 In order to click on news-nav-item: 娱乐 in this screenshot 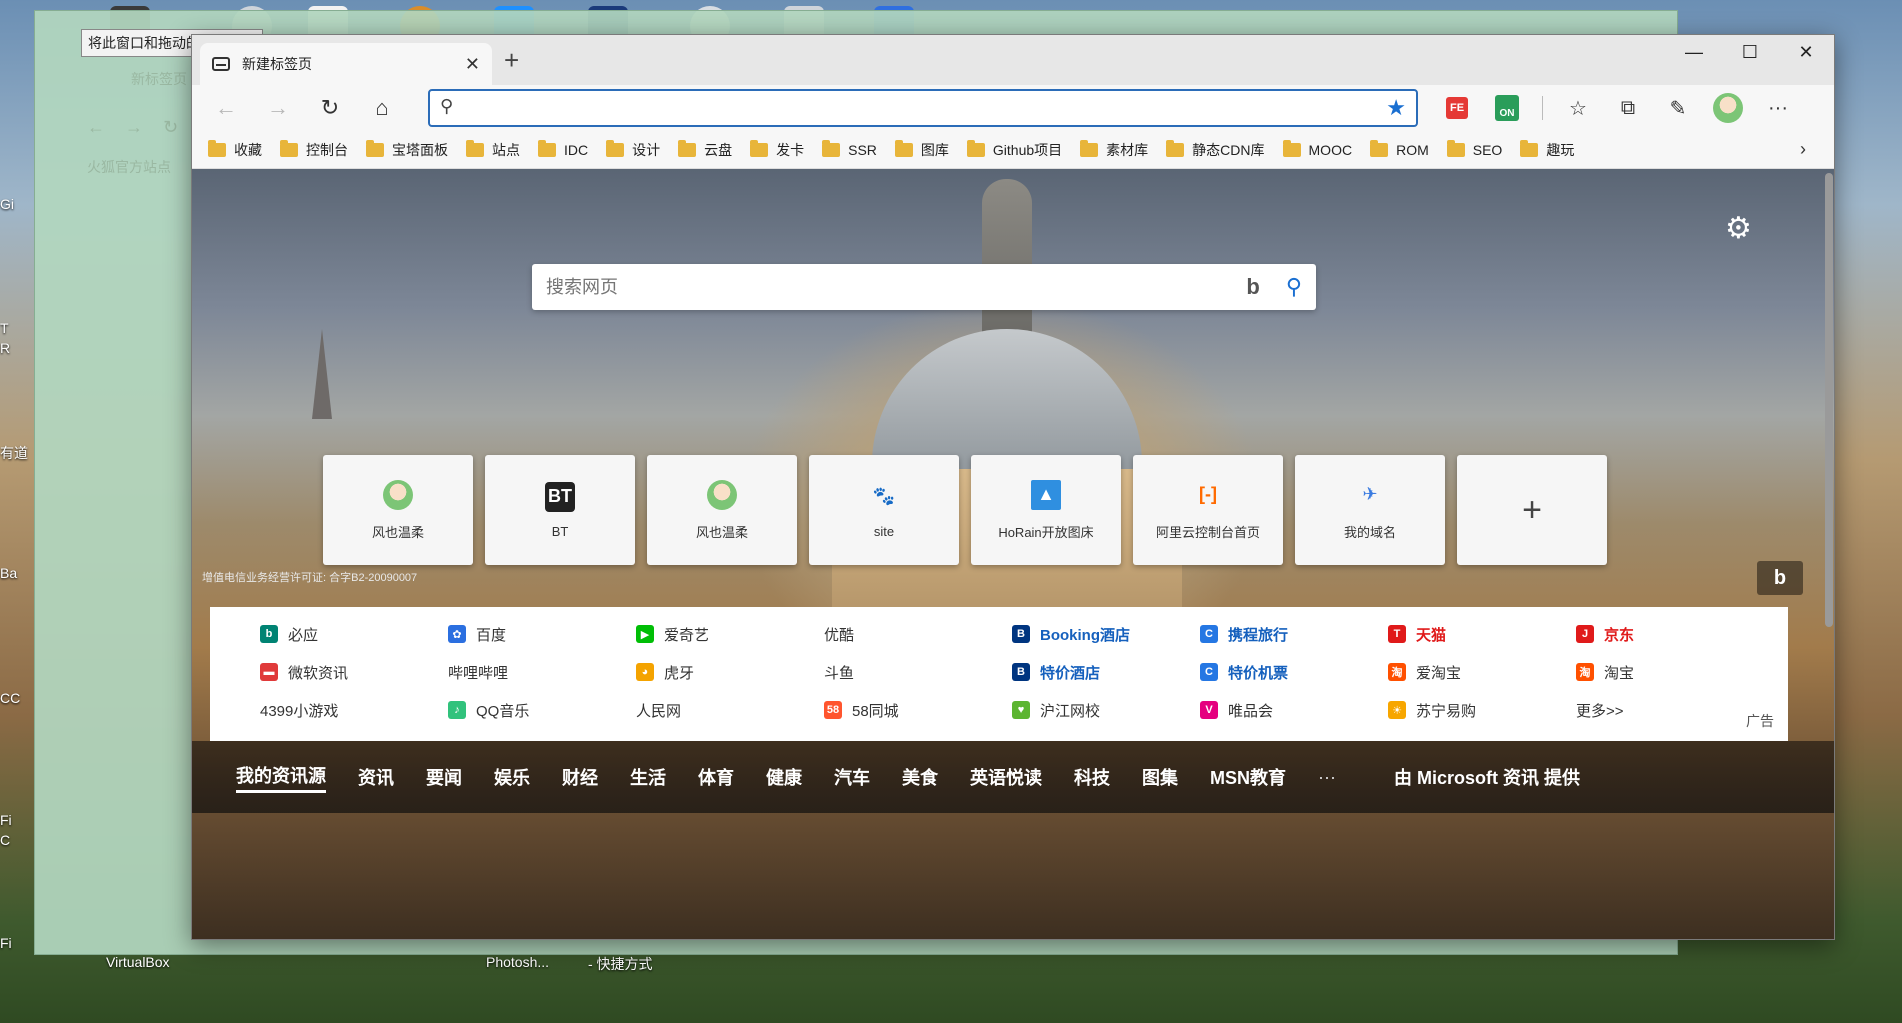, I will do `click(512, 777)`.